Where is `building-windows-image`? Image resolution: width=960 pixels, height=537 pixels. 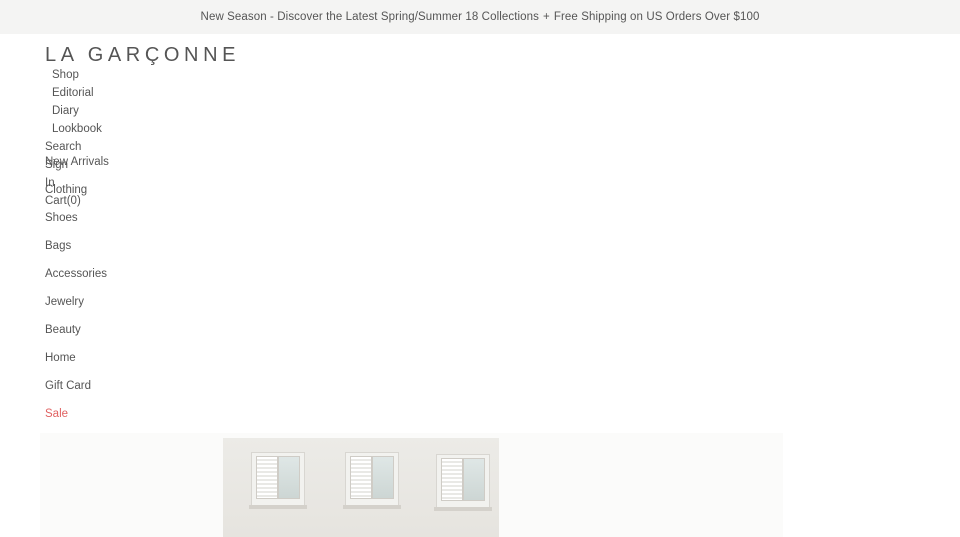 building-windows-image is located at coordinates (361, 487).